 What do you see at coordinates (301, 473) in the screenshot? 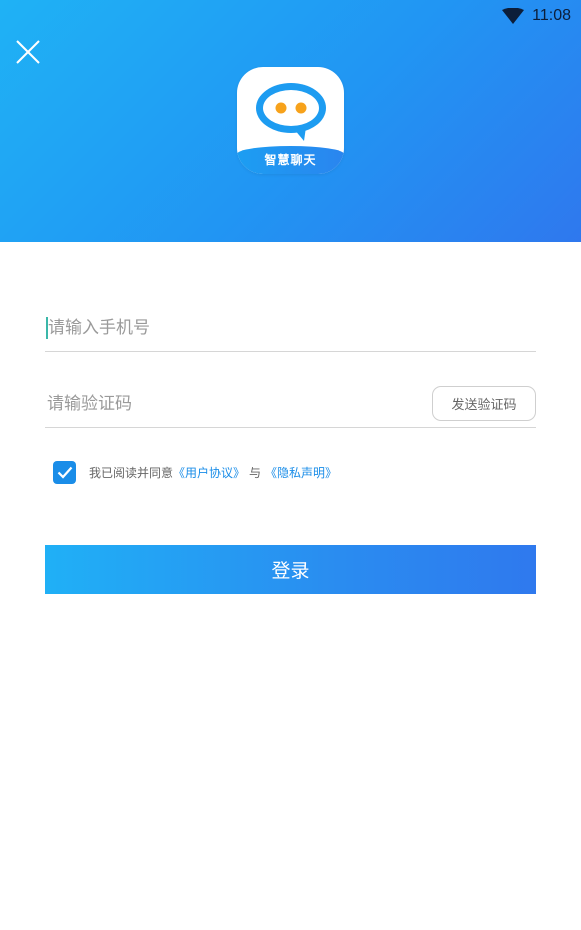
I see `privacy-policy-link: 《隐私声明》` at bounding box center [301, 473].